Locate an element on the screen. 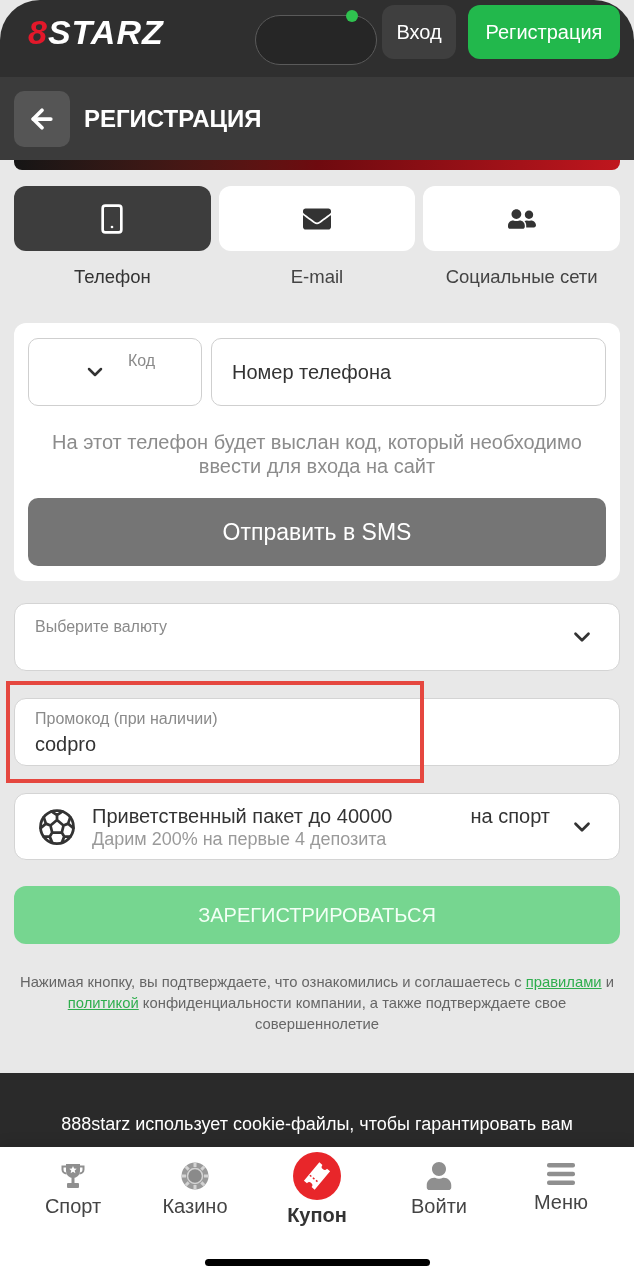 The image size is (634, 1280). nav-item: Войти is located at coordinates (439, 1187).